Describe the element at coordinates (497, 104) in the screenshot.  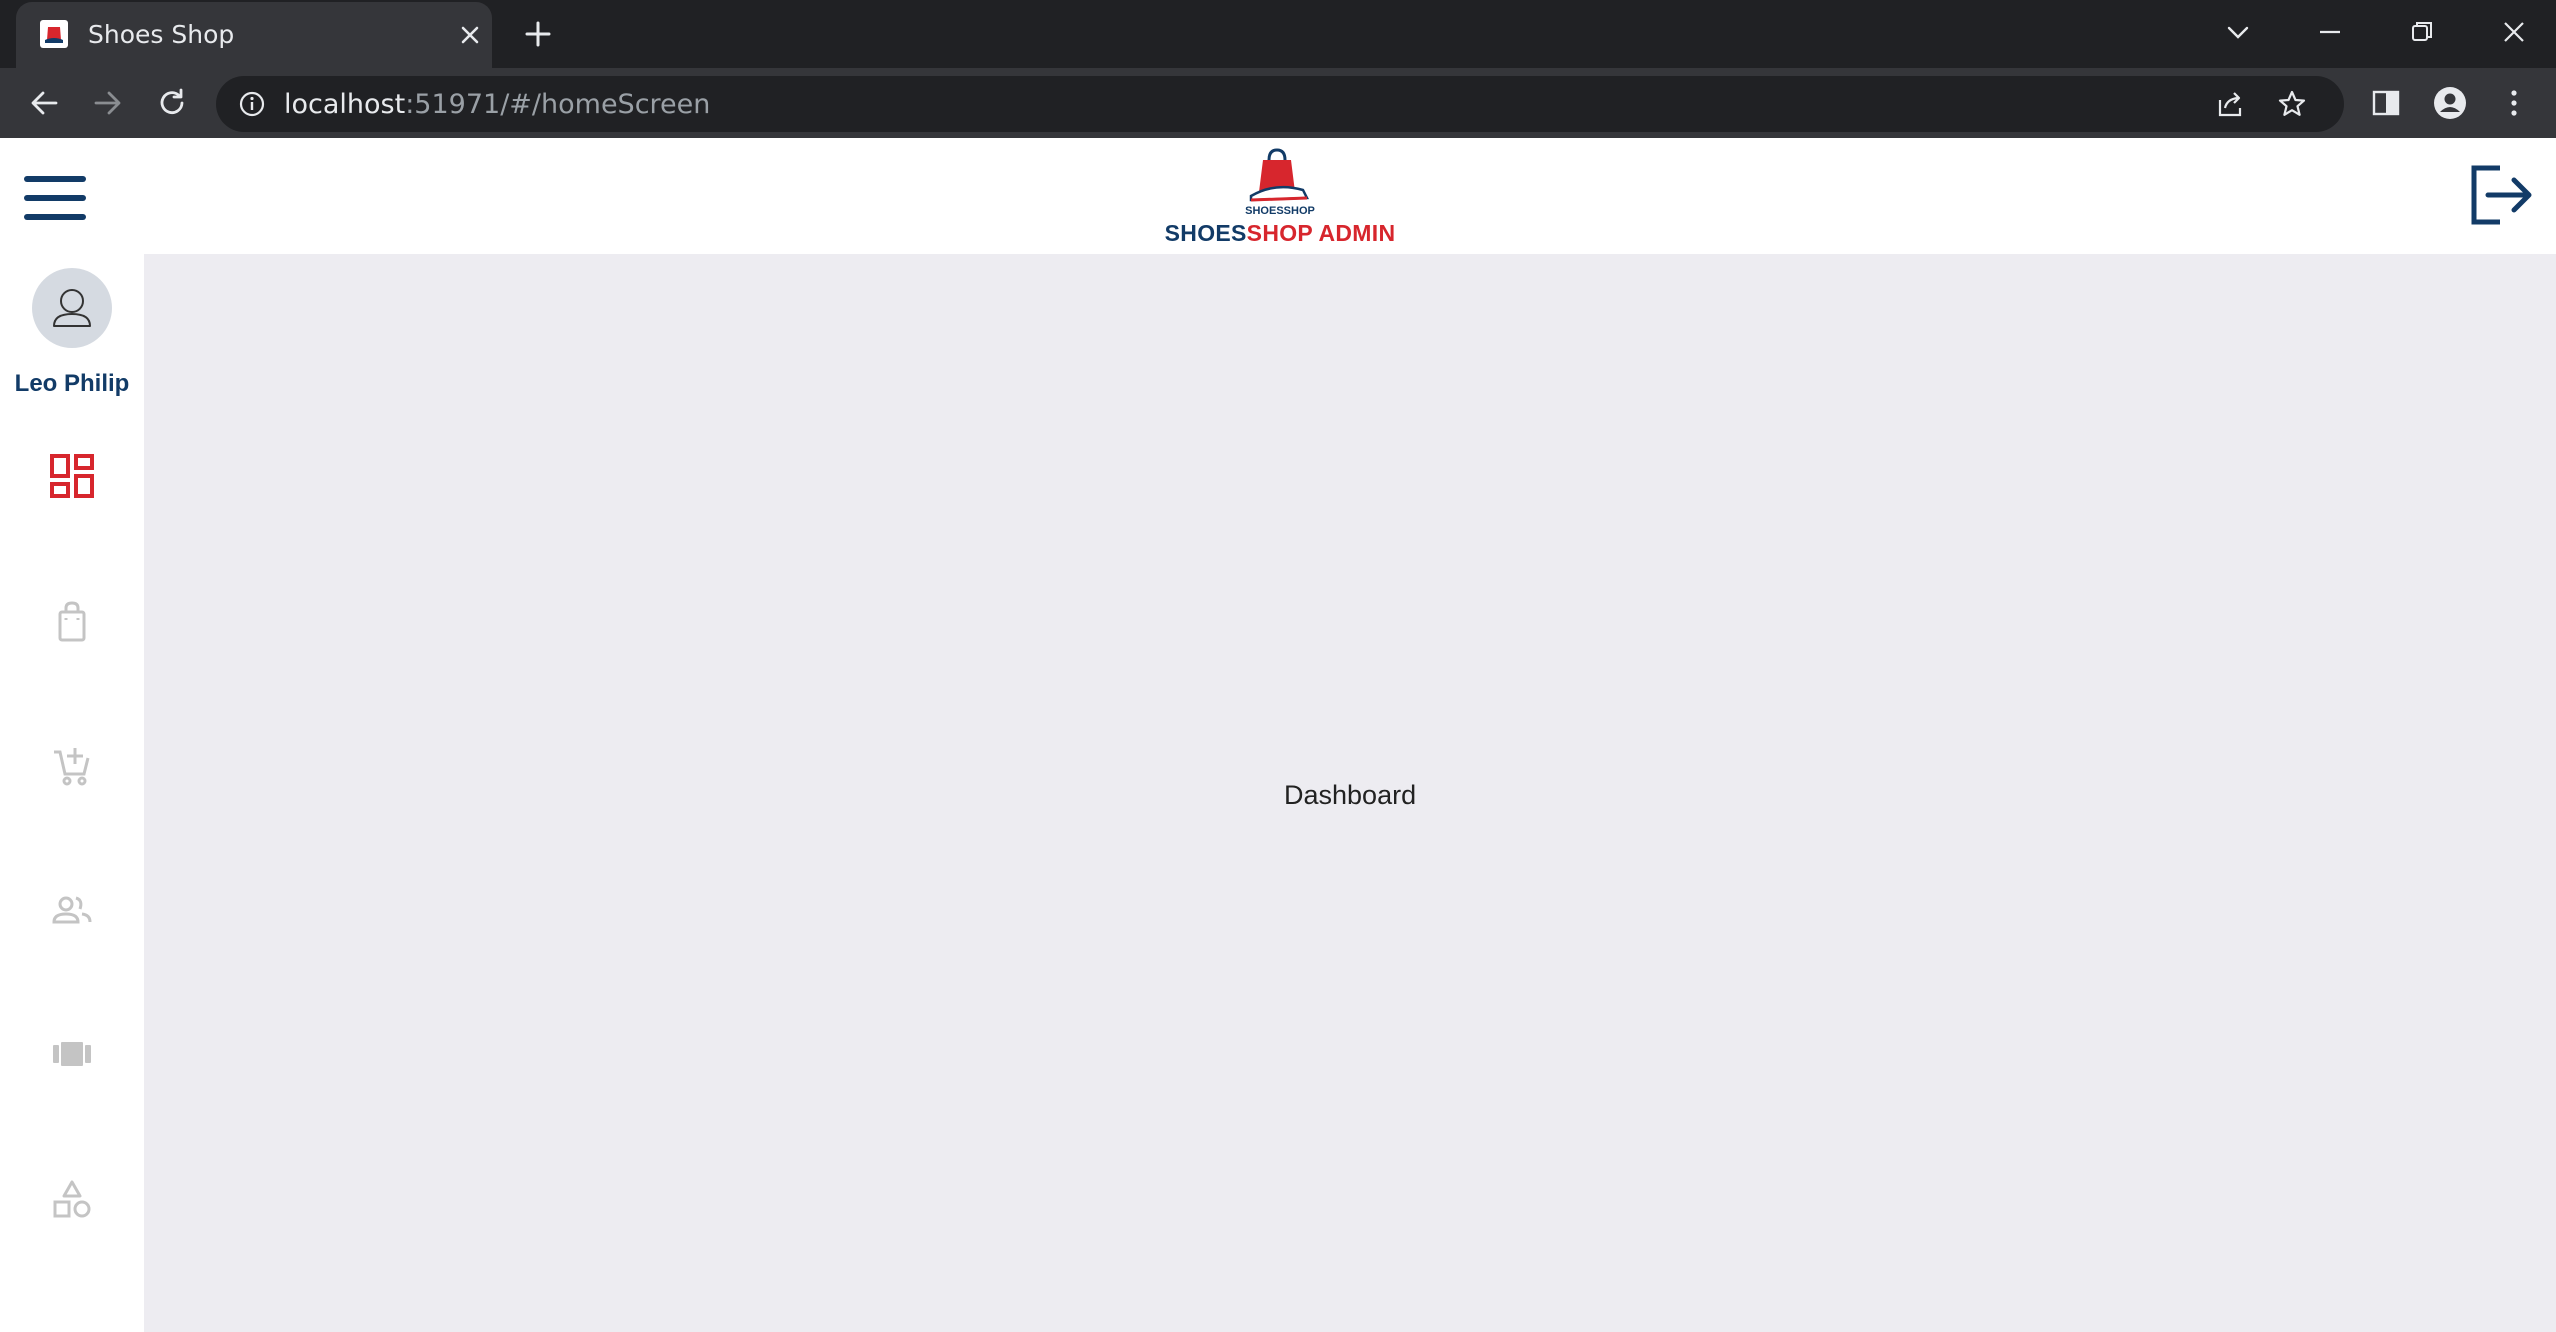
I see `url-text: localhost:51971/#/homeScreen` at that location.